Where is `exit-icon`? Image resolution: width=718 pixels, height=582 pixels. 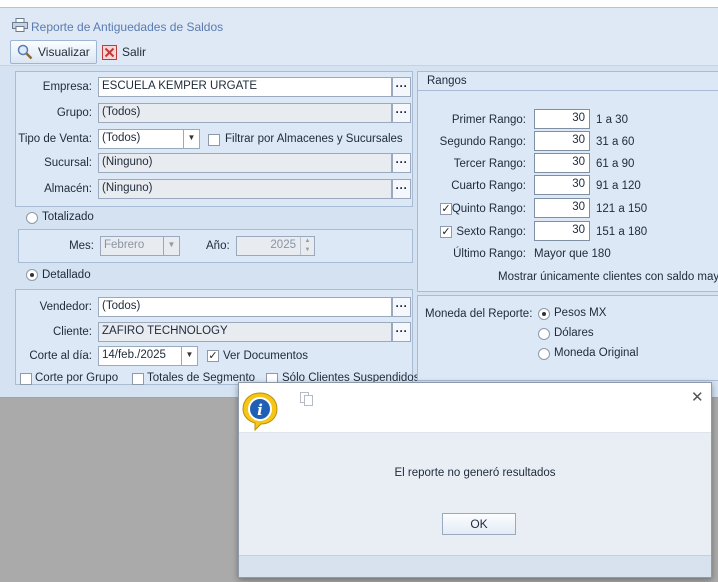
exit-icon is located at coordinates (109, 52).